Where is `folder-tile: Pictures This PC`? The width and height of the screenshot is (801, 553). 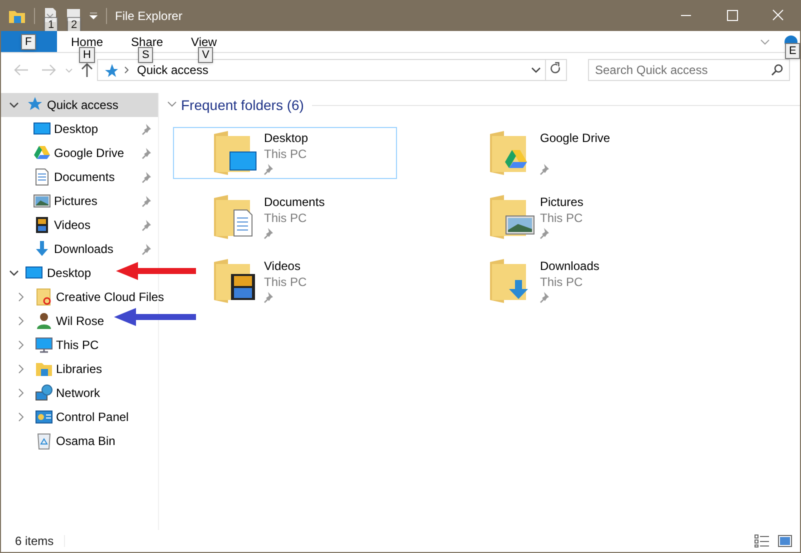
folder-tile: Pictures This PC is located at coordinates (561, 217).